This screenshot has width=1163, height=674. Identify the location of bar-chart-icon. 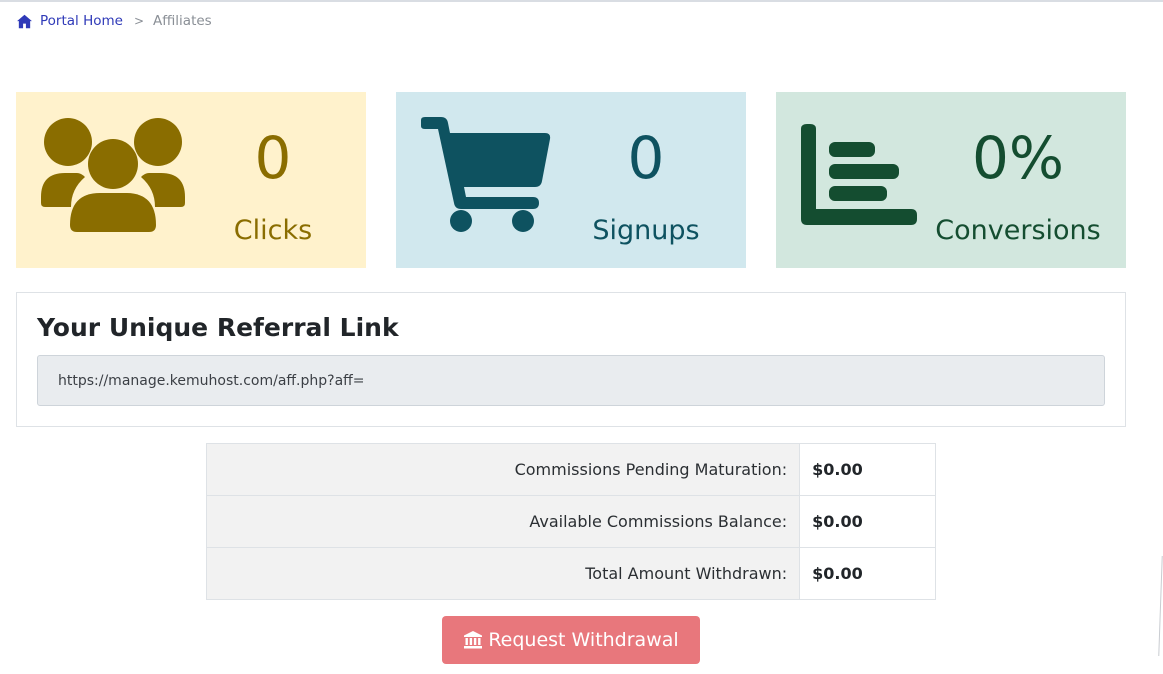
(859, 174).